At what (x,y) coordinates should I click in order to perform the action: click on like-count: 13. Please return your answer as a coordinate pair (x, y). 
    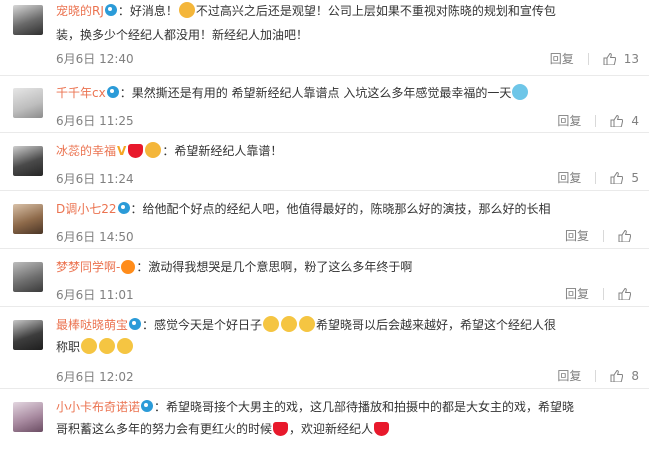
    Looking at the image, I should click on (631, 58).